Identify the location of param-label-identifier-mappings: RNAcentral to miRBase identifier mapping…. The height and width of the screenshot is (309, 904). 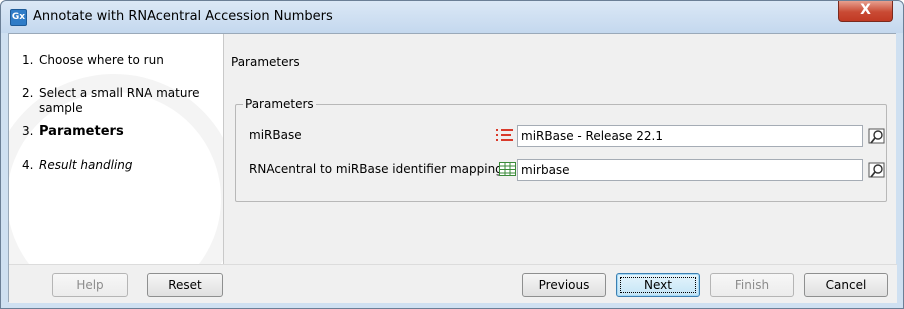
(379, 169).